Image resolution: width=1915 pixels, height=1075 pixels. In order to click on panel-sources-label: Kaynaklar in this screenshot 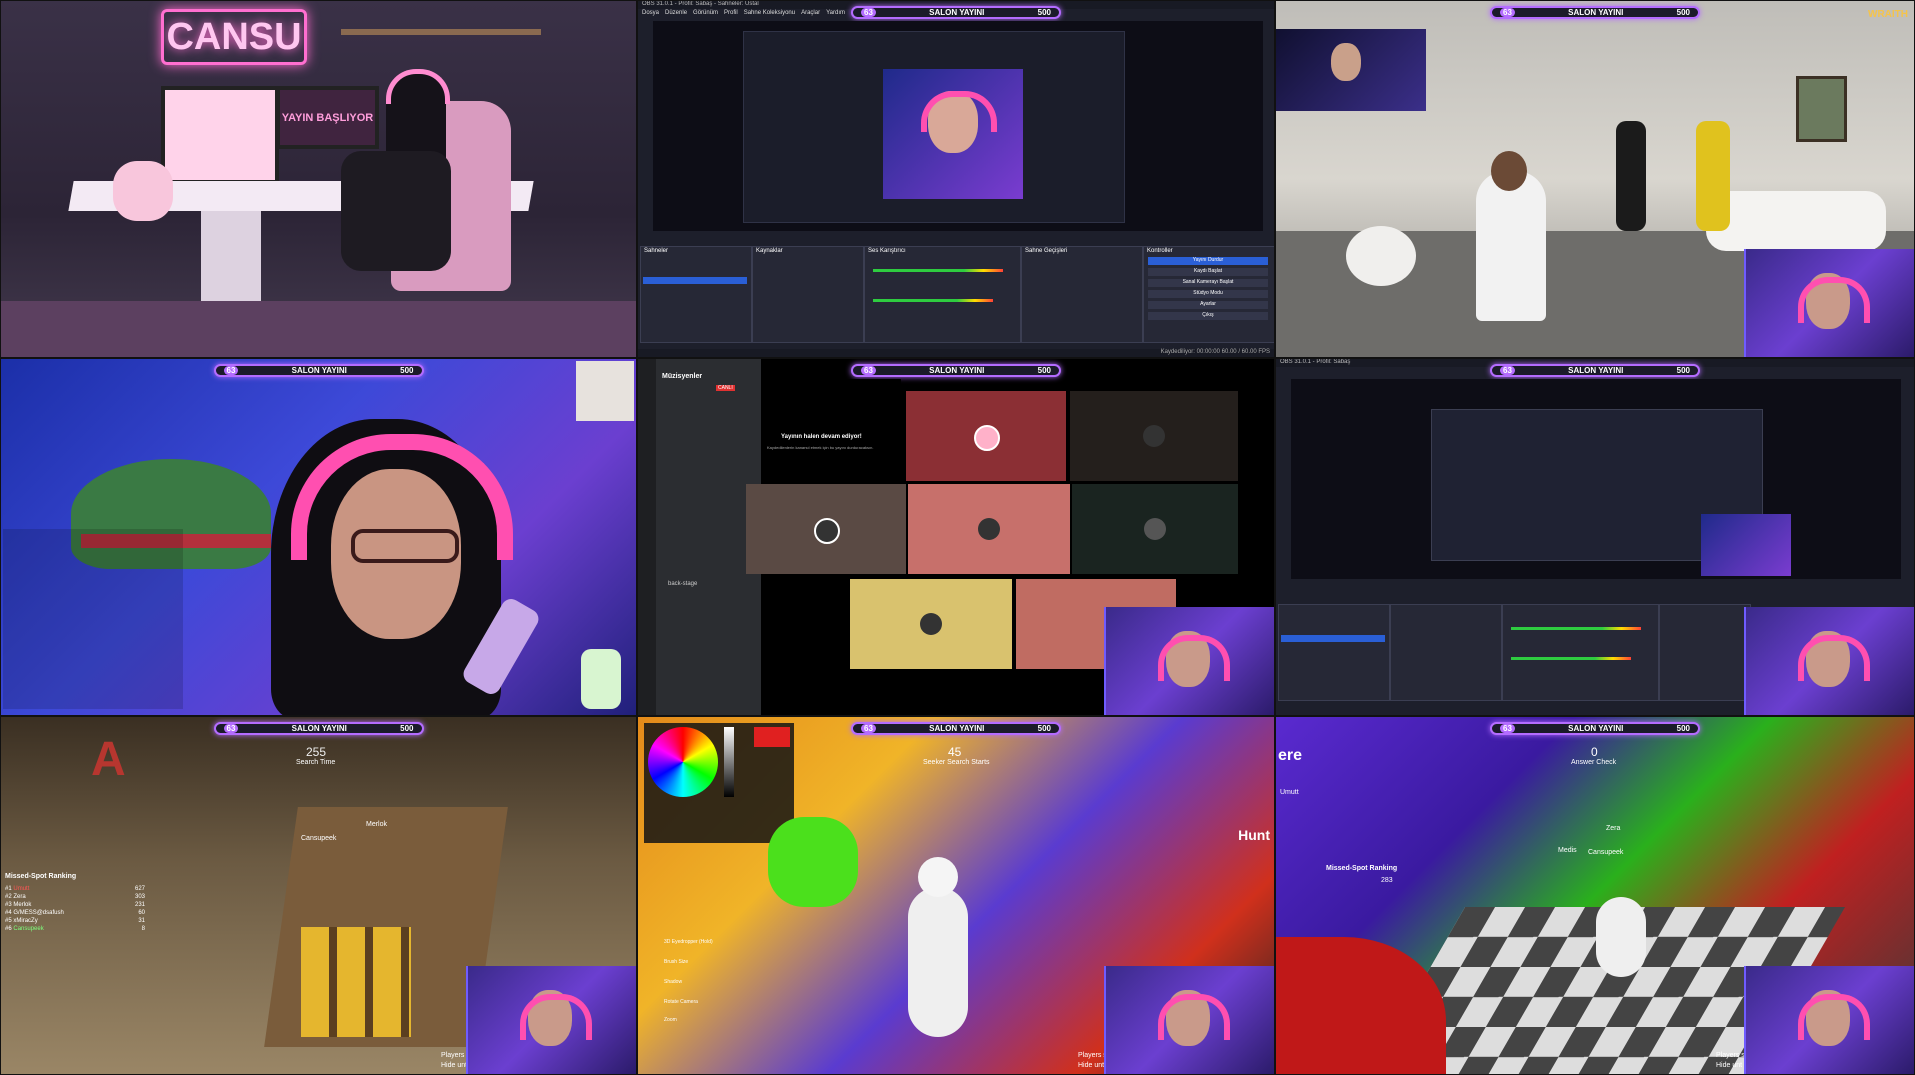, I will do `click(769, 251)`.